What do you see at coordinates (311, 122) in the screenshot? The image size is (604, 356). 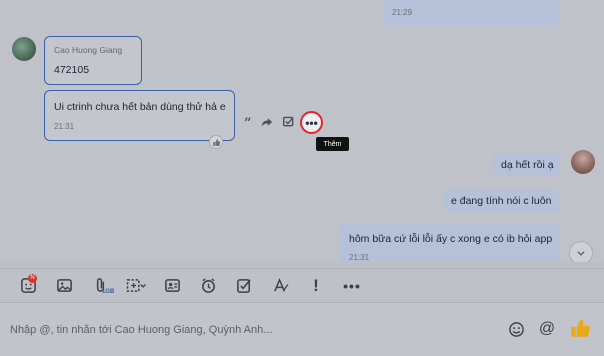 I see `more-icon: •••` at bounding box center [311, 122].